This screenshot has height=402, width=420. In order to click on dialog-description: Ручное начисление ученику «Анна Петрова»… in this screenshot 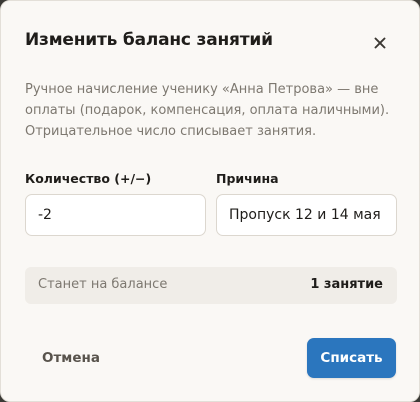, I will do `click(207, 110)`.